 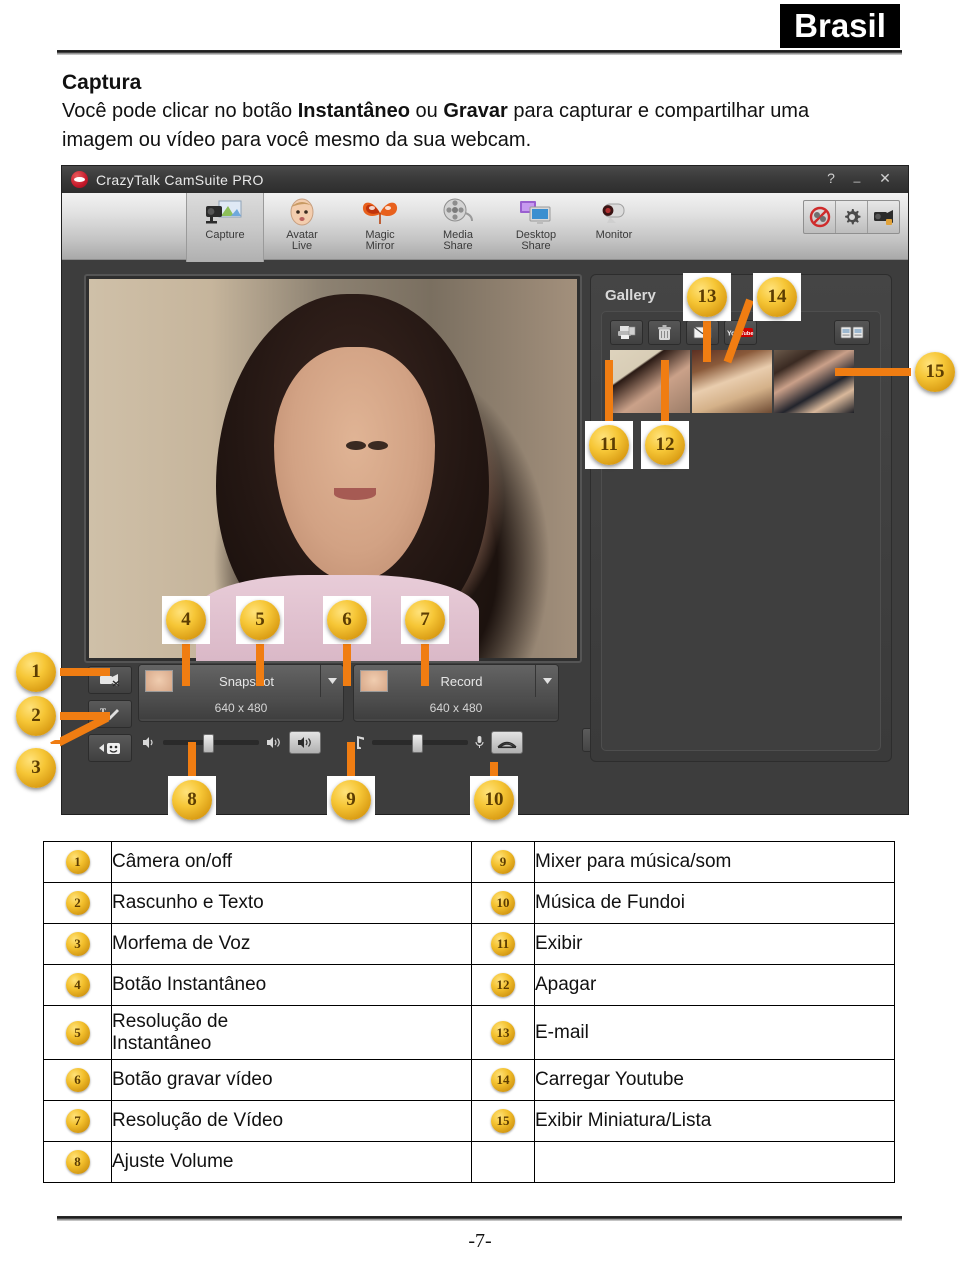 I want to click on toolbar-label-monitor: Monitor, so click(x=614, y=235).